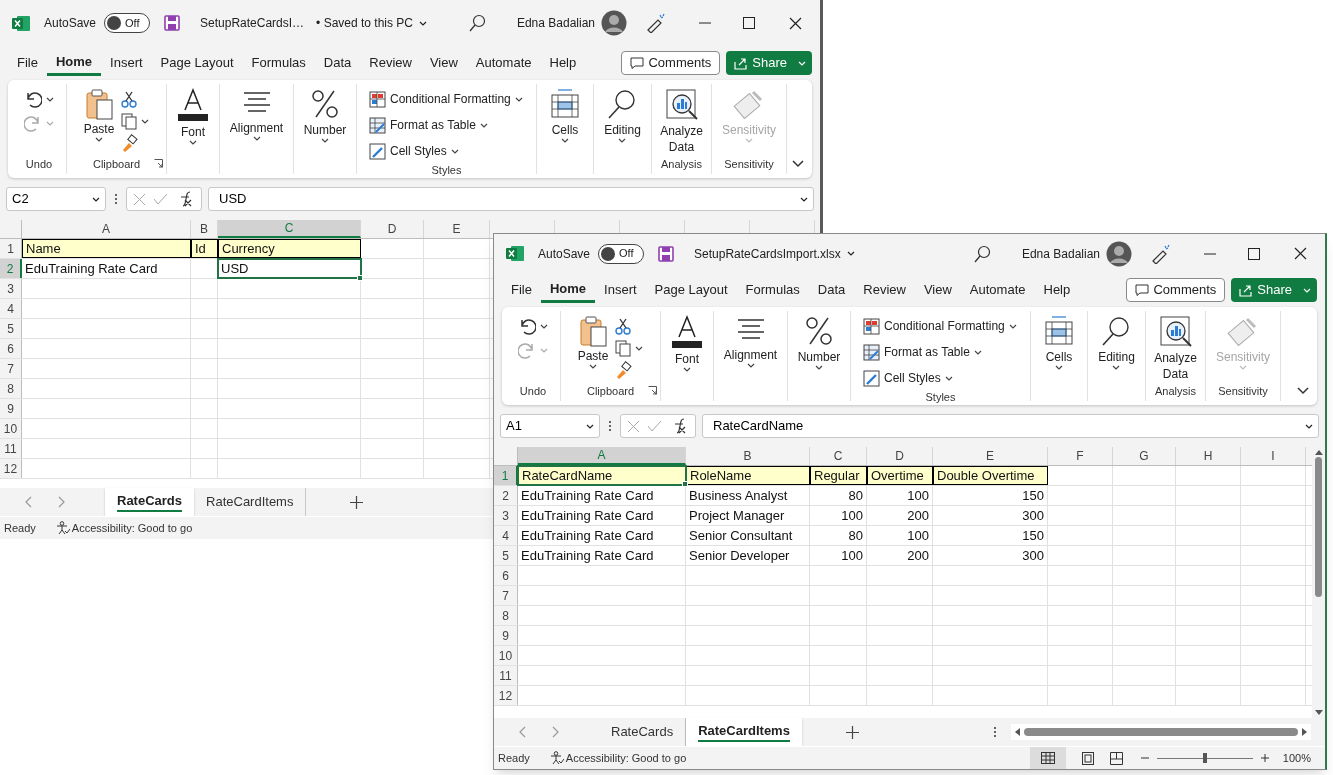 The width and height of the screenshot is (1333, 775). I want to click on normal-view-icon, so click(1047, 758).